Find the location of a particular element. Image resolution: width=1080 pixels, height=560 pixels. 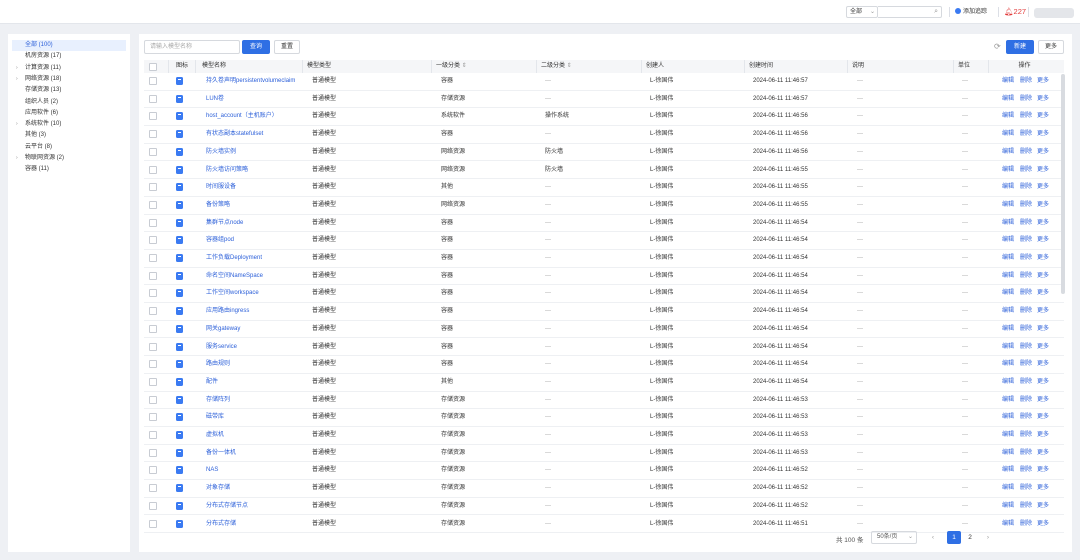

cell-name: 配件 is located at coordinates (212, 382).